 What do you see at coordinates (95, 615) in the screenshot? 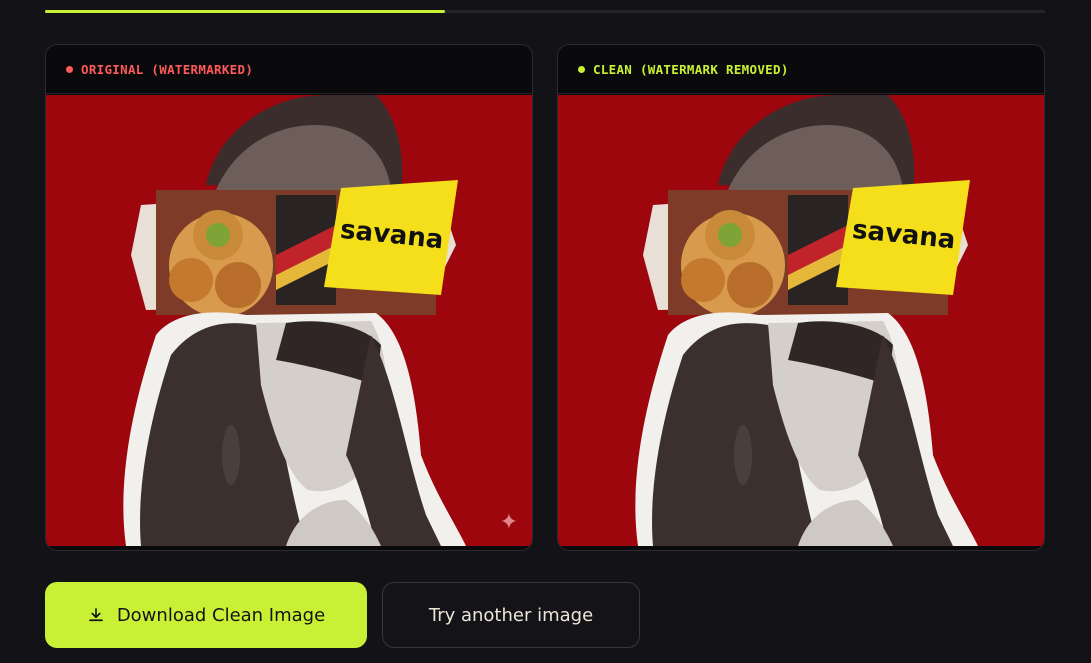
I see `download-icon` at bounding box center [95, 615].